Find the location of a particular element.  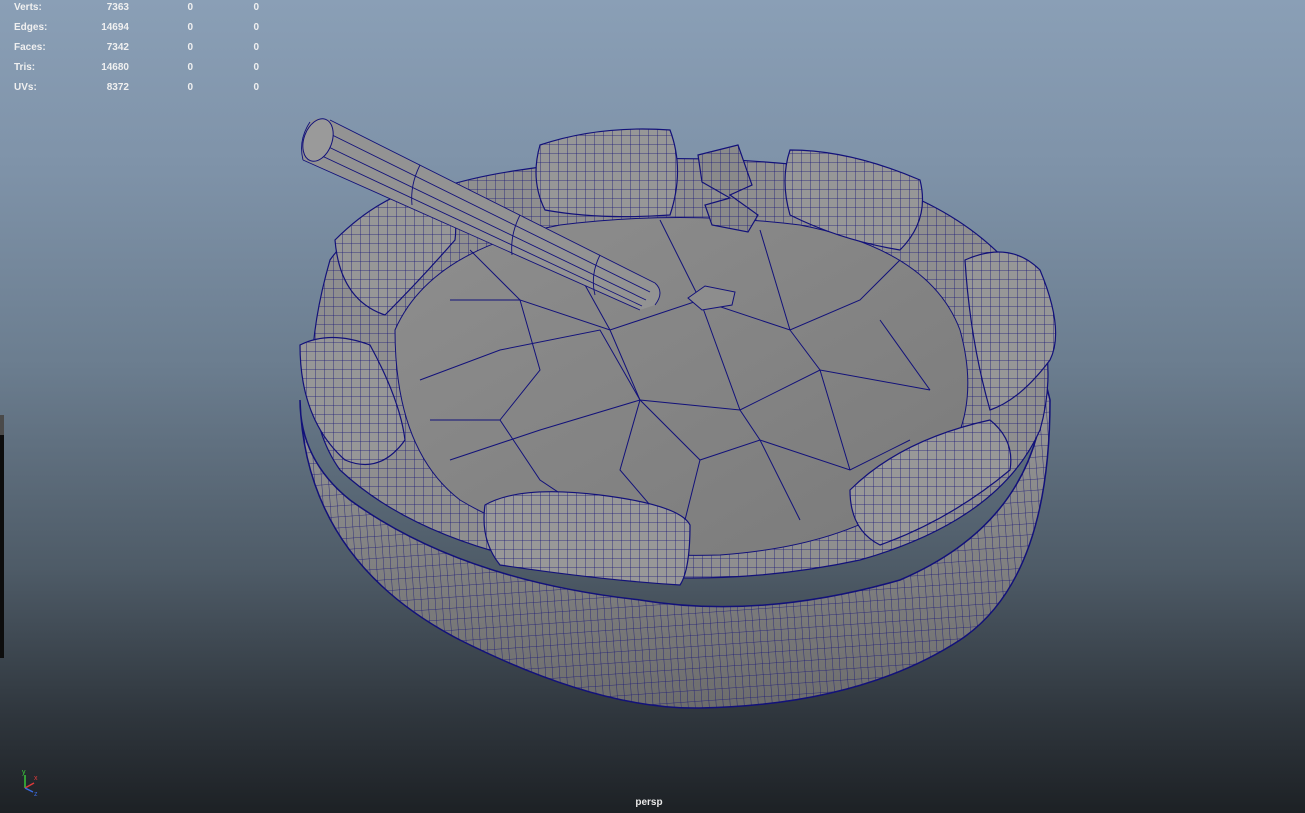

hud-row-uvs: UVs: 8372 0 0 is located at coordinates (135, 88).